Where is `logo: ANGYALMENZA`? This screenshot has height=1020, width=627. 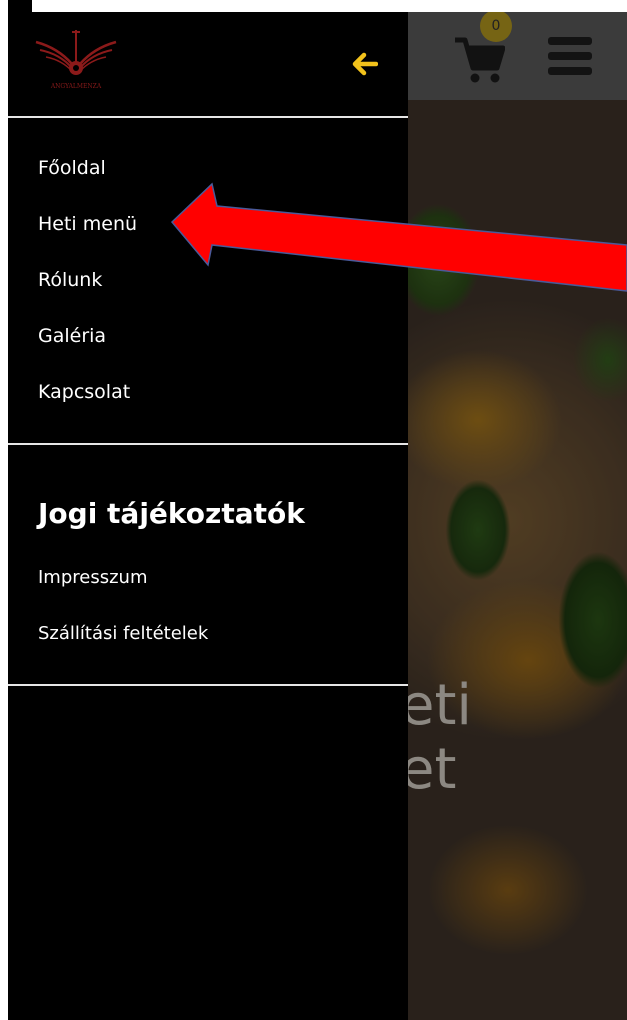
logo: ANGYALMENZA is located at coordinates (76, 58).